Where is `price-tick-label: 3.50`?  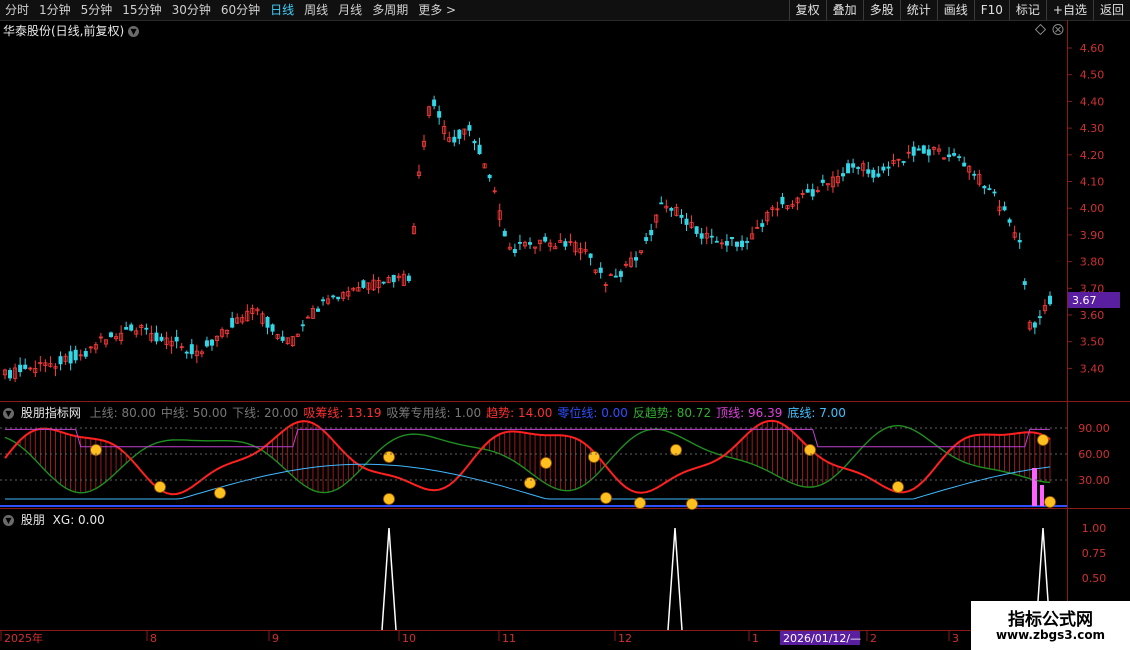 price-tick-label: 3.50 is located at coordinates (1092, 342).